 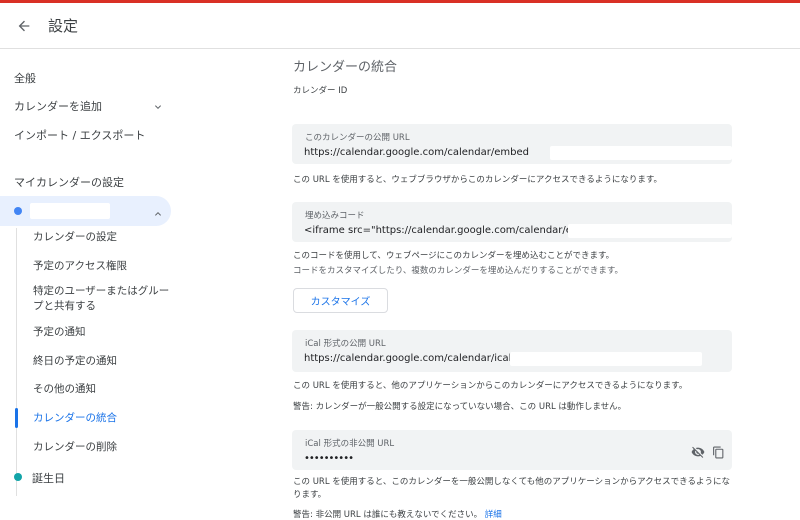 What do you see at coordinates (493, 515) in the screenshot?
I see `details-link: 詳細` at bounding box center [493, 515].